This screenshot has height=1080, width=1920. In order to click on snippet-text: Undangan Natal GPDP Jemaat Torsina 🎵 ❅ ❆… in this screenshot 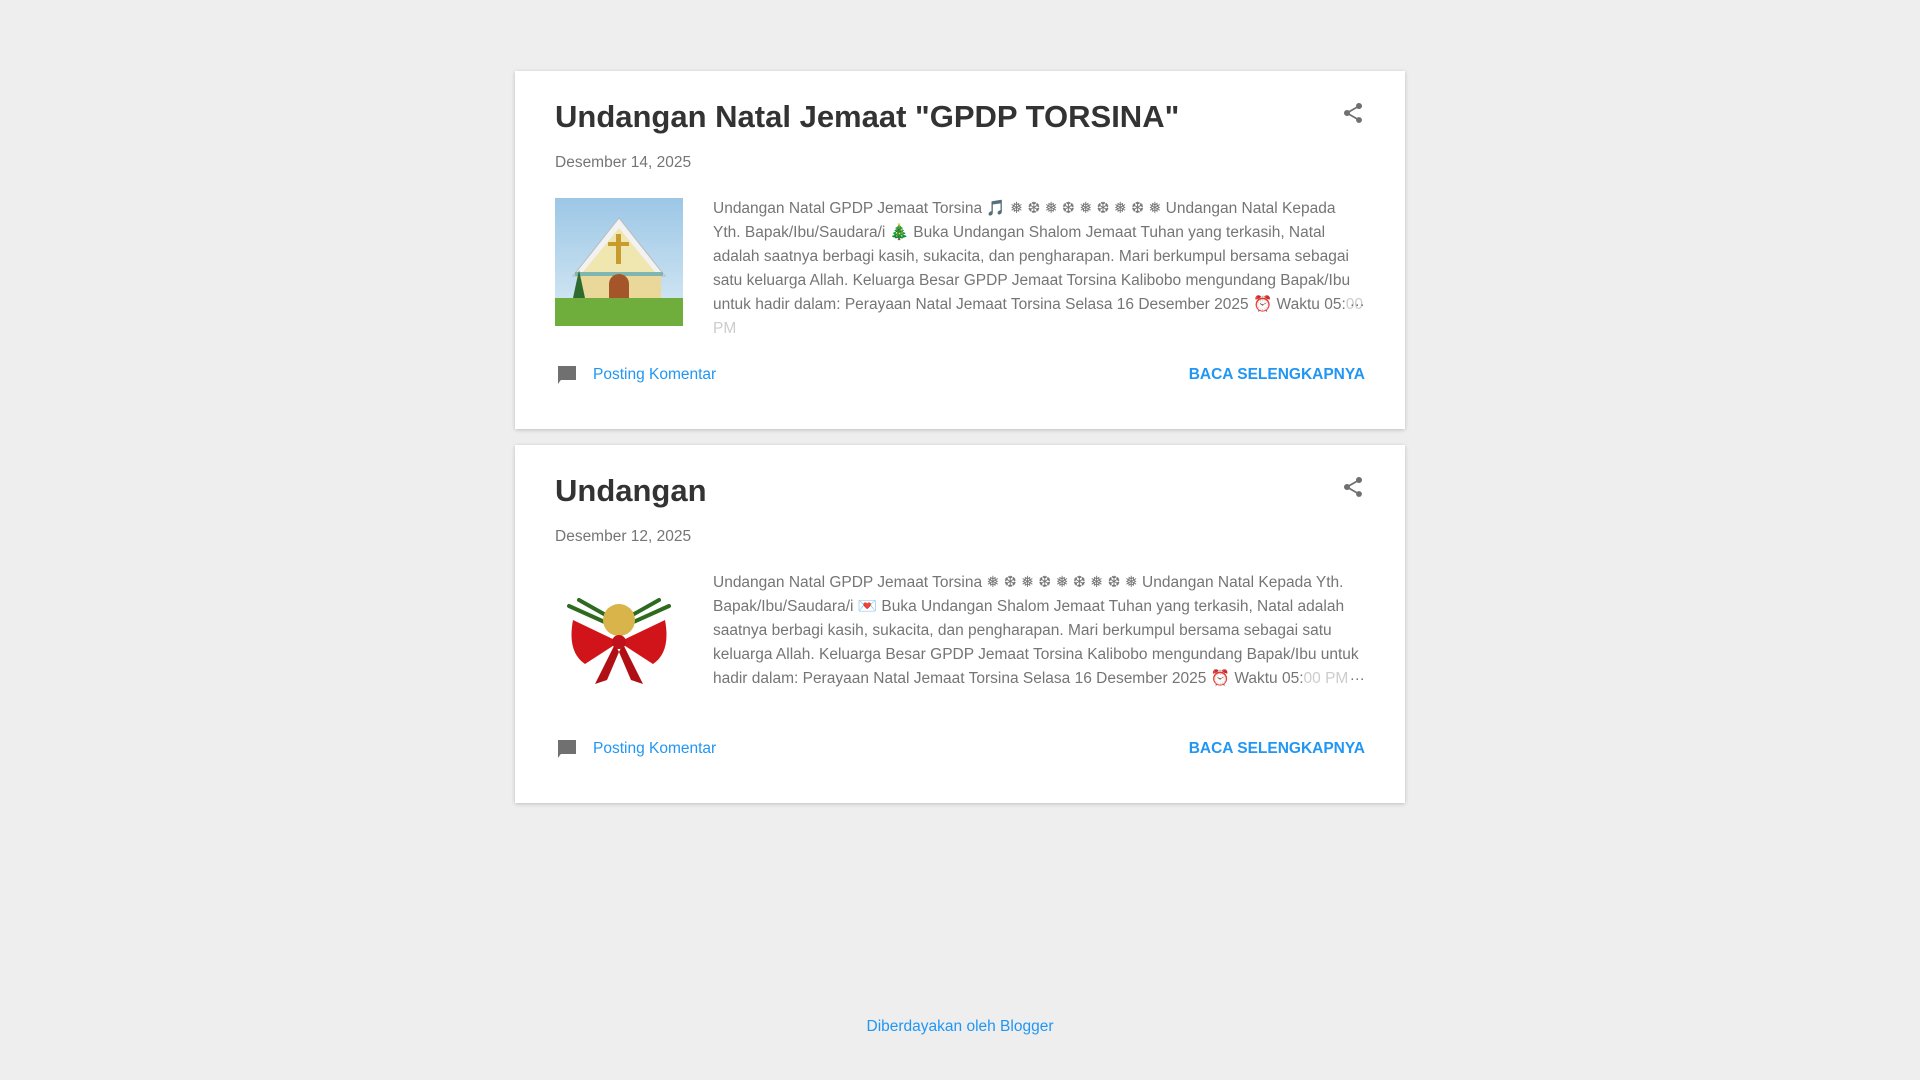, I will do `click(1032, 256)`.